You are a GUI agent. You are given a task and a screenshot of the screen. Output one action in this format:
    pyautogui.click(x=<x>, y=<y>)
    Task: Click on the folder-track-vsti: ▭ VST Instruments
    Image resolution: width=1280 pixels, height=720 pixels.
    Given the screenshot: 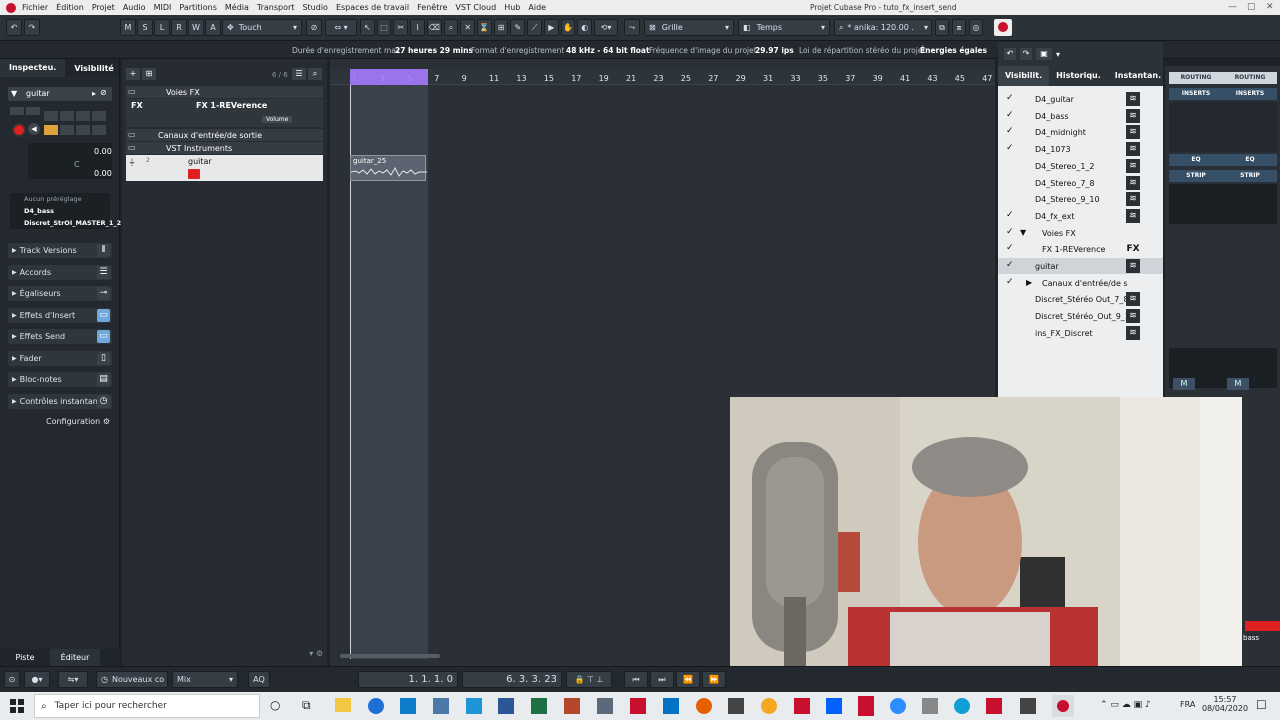 What is the action you would take?
    pyautogui.click(x=224, y=148)
    